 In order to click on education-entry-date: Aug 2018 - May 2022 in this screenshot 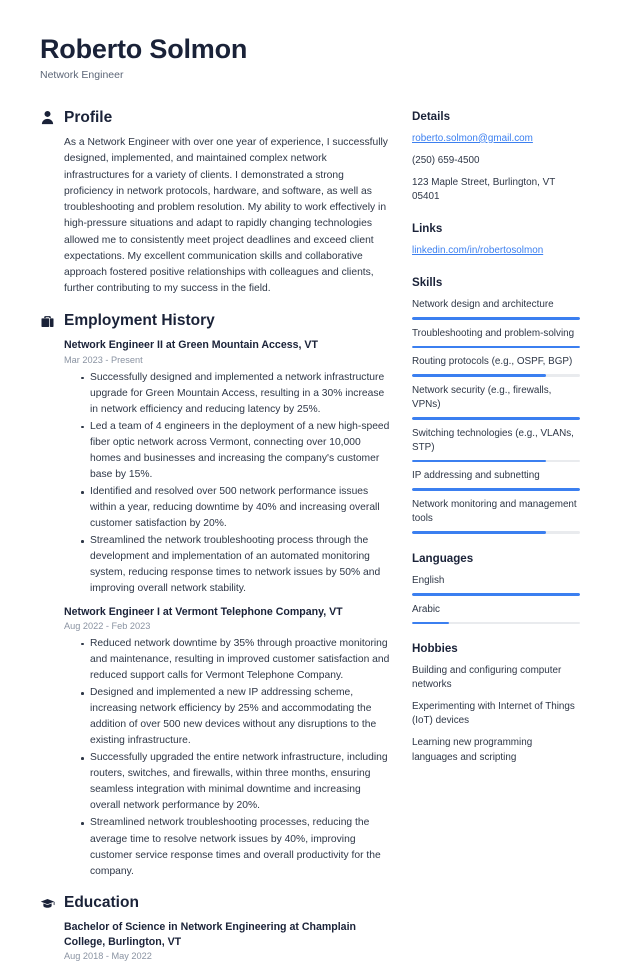, I will do `click(227, 956)`.